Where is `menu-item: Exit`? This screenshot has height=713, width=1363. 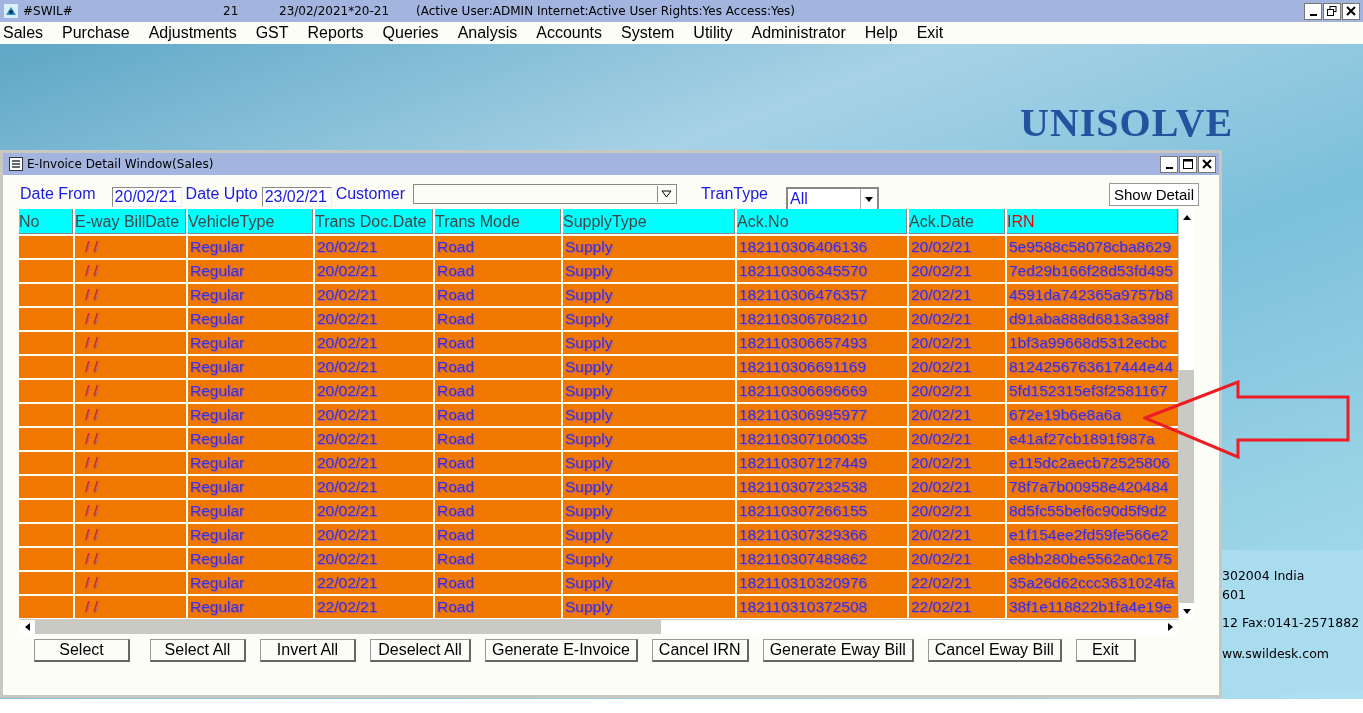 menu-item: Exit is located at coordinates (931, 33).